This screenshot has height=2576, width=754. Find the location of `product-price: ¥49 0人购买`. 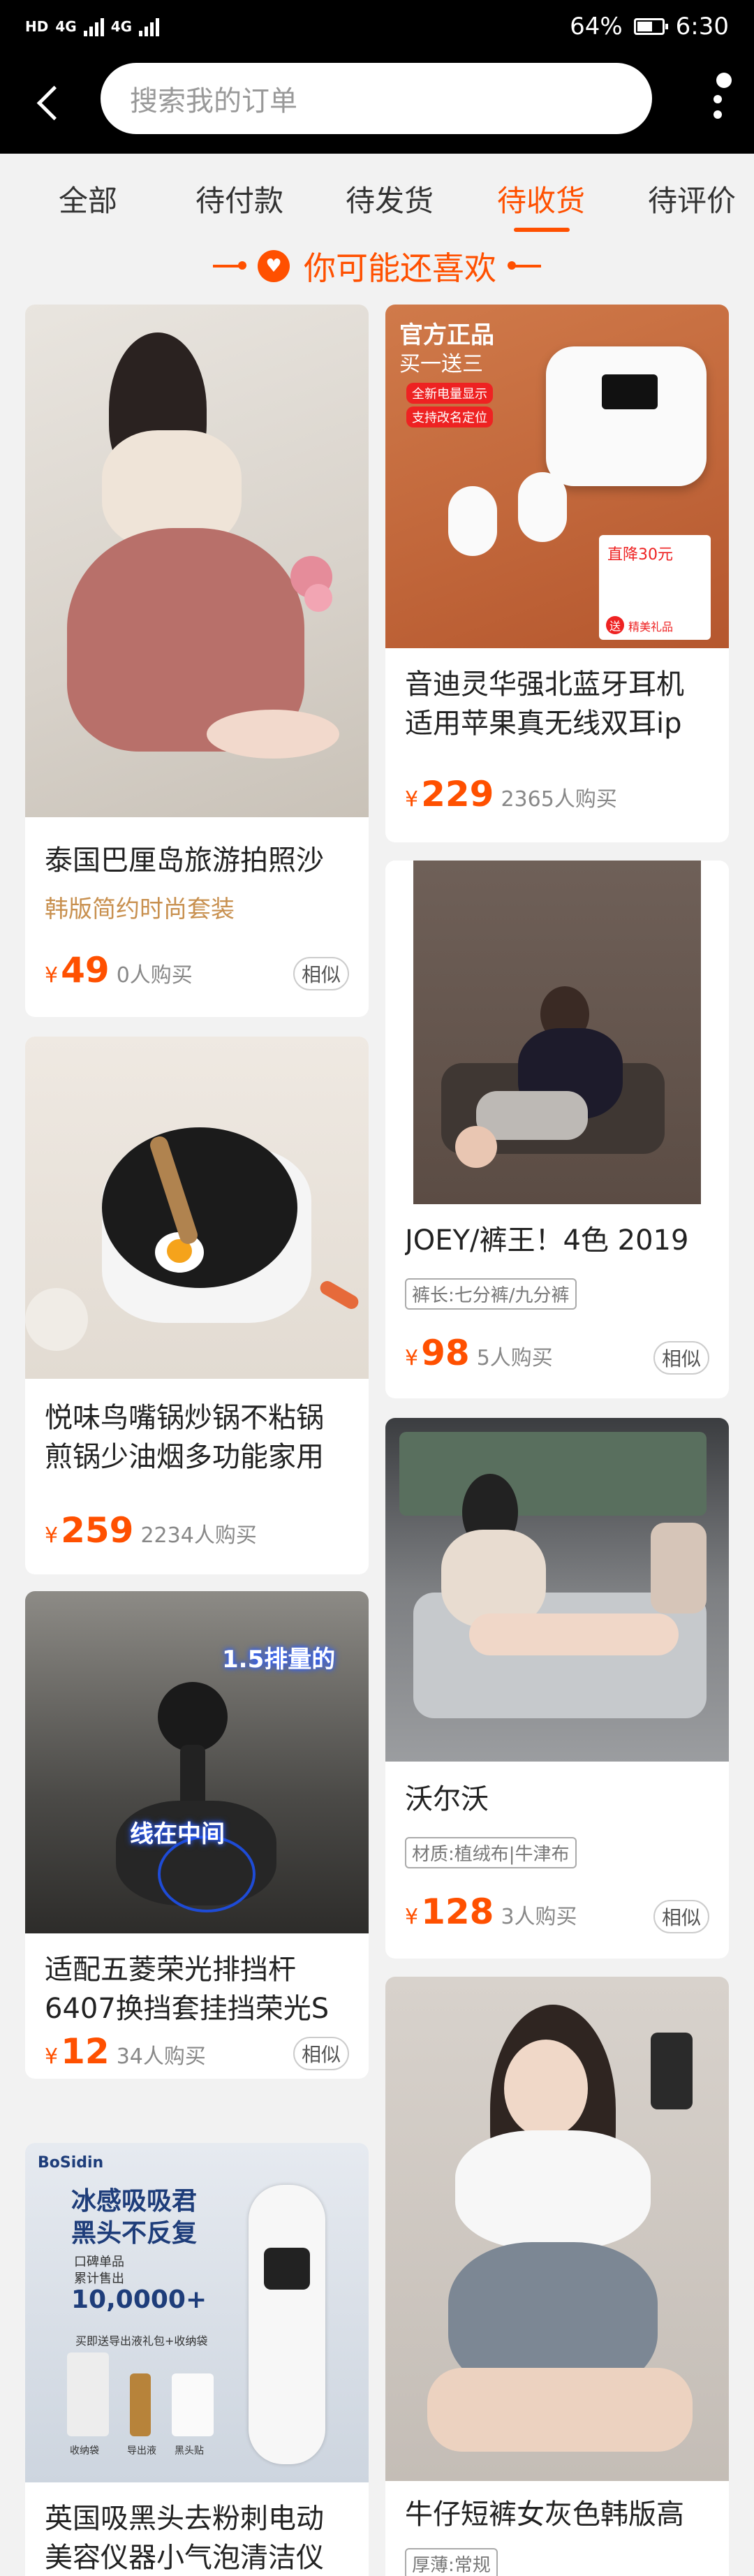

product-price: ¥49 0人购买 is located at coordinates (119, 970).